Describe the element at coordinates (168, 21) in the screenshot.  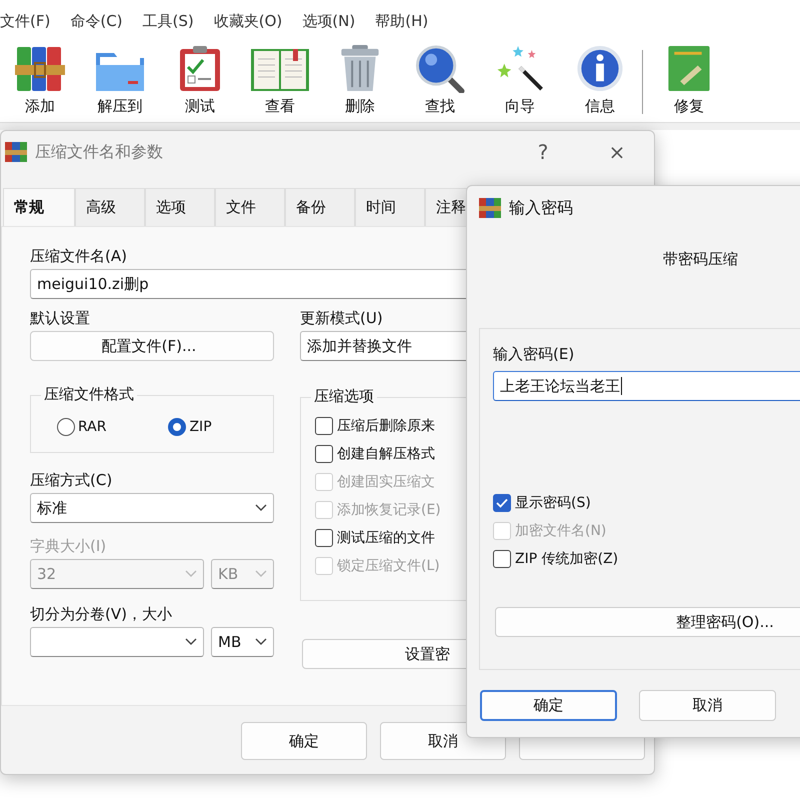
I see `menu-item: 工具(S)` at that location.